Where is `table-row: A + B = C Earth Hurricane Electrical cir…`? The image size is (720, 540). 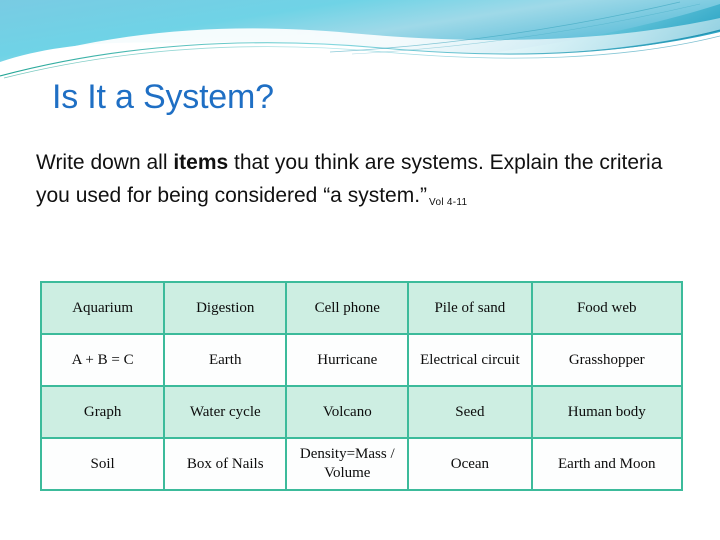
table-row: A + B = C Earth Hurricane Electrical cir… is located at coordinates (361, 360).